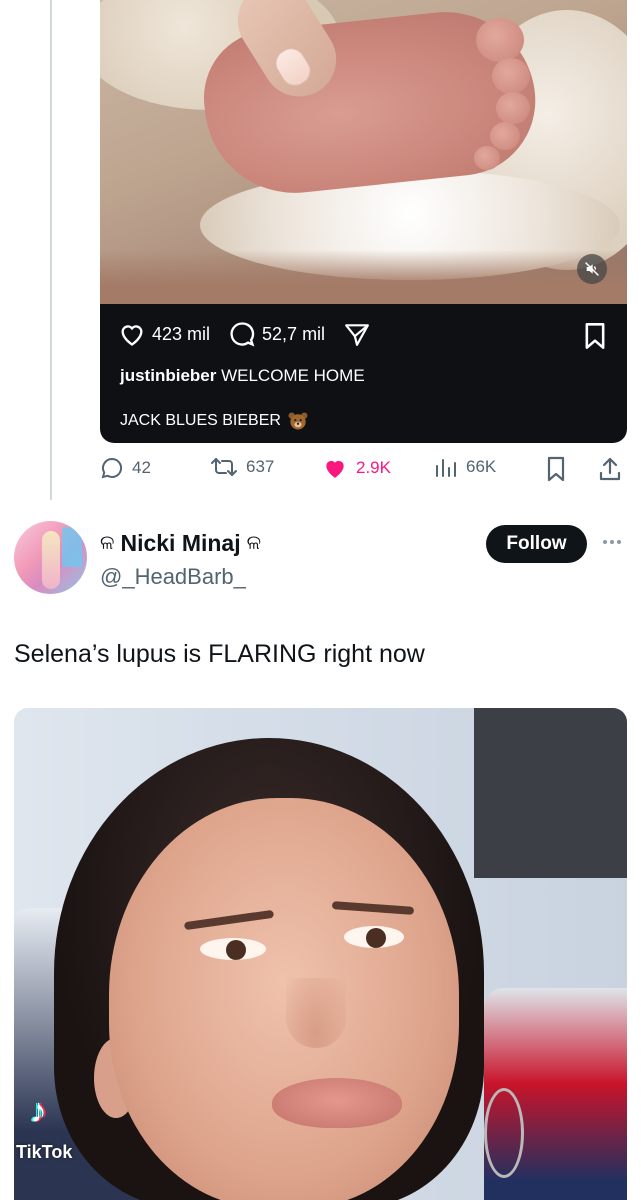 The height and width of the screenshot is (1200, 641). Describe the element at coordinates (446, 468) in the screenshot. I see `analytics-bars-icon` at that location.